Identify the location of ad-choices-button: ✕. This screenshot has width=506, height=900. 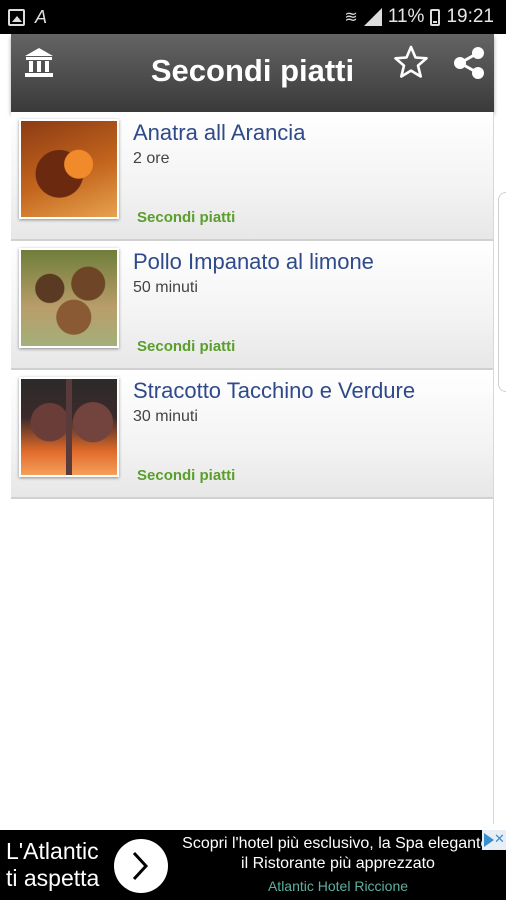
(494, 840).